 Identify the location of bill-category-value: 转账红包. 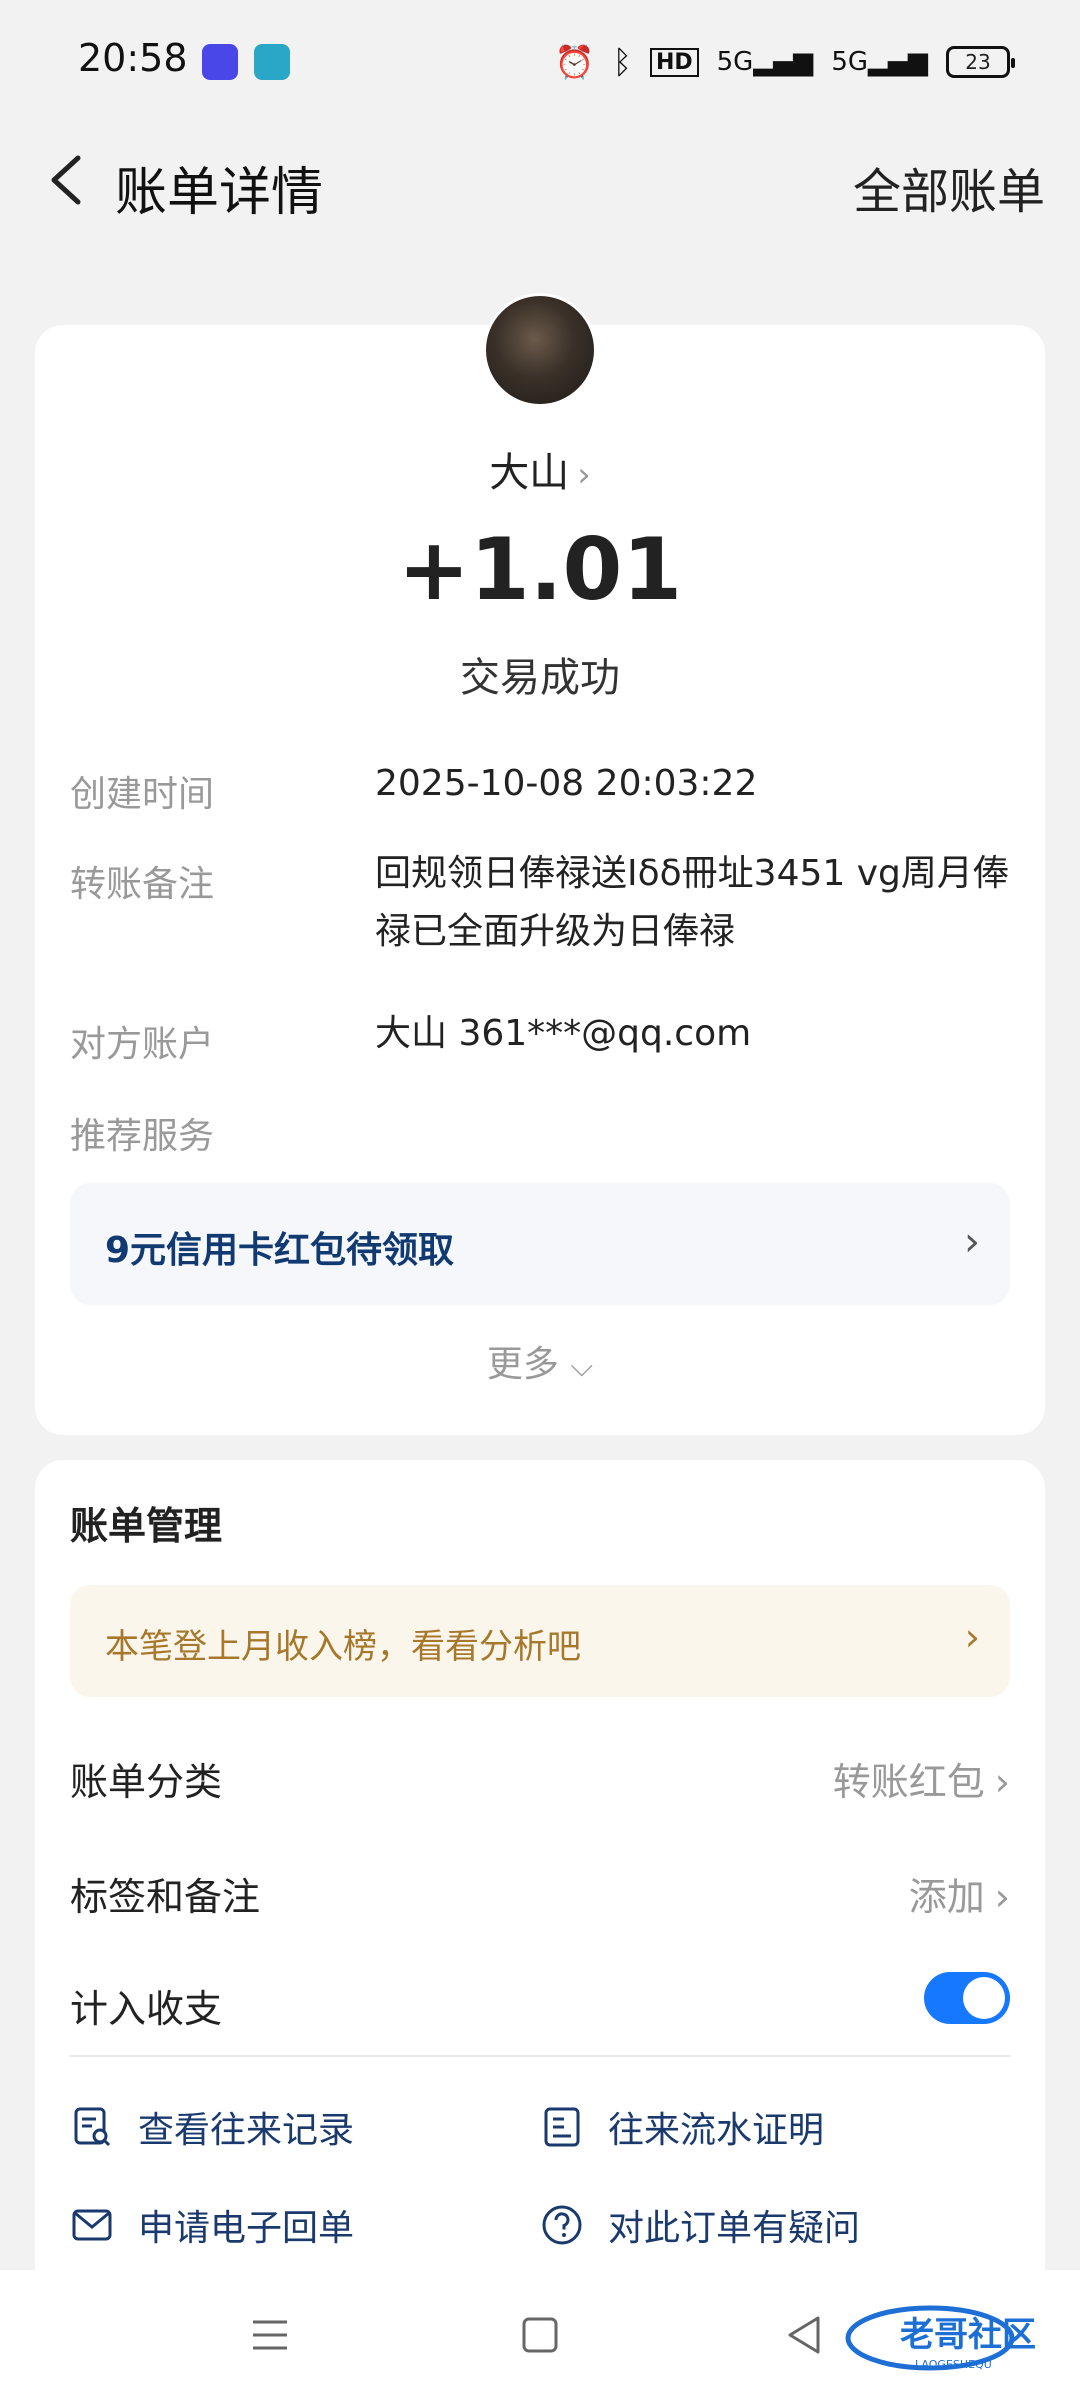
(908, 1782).